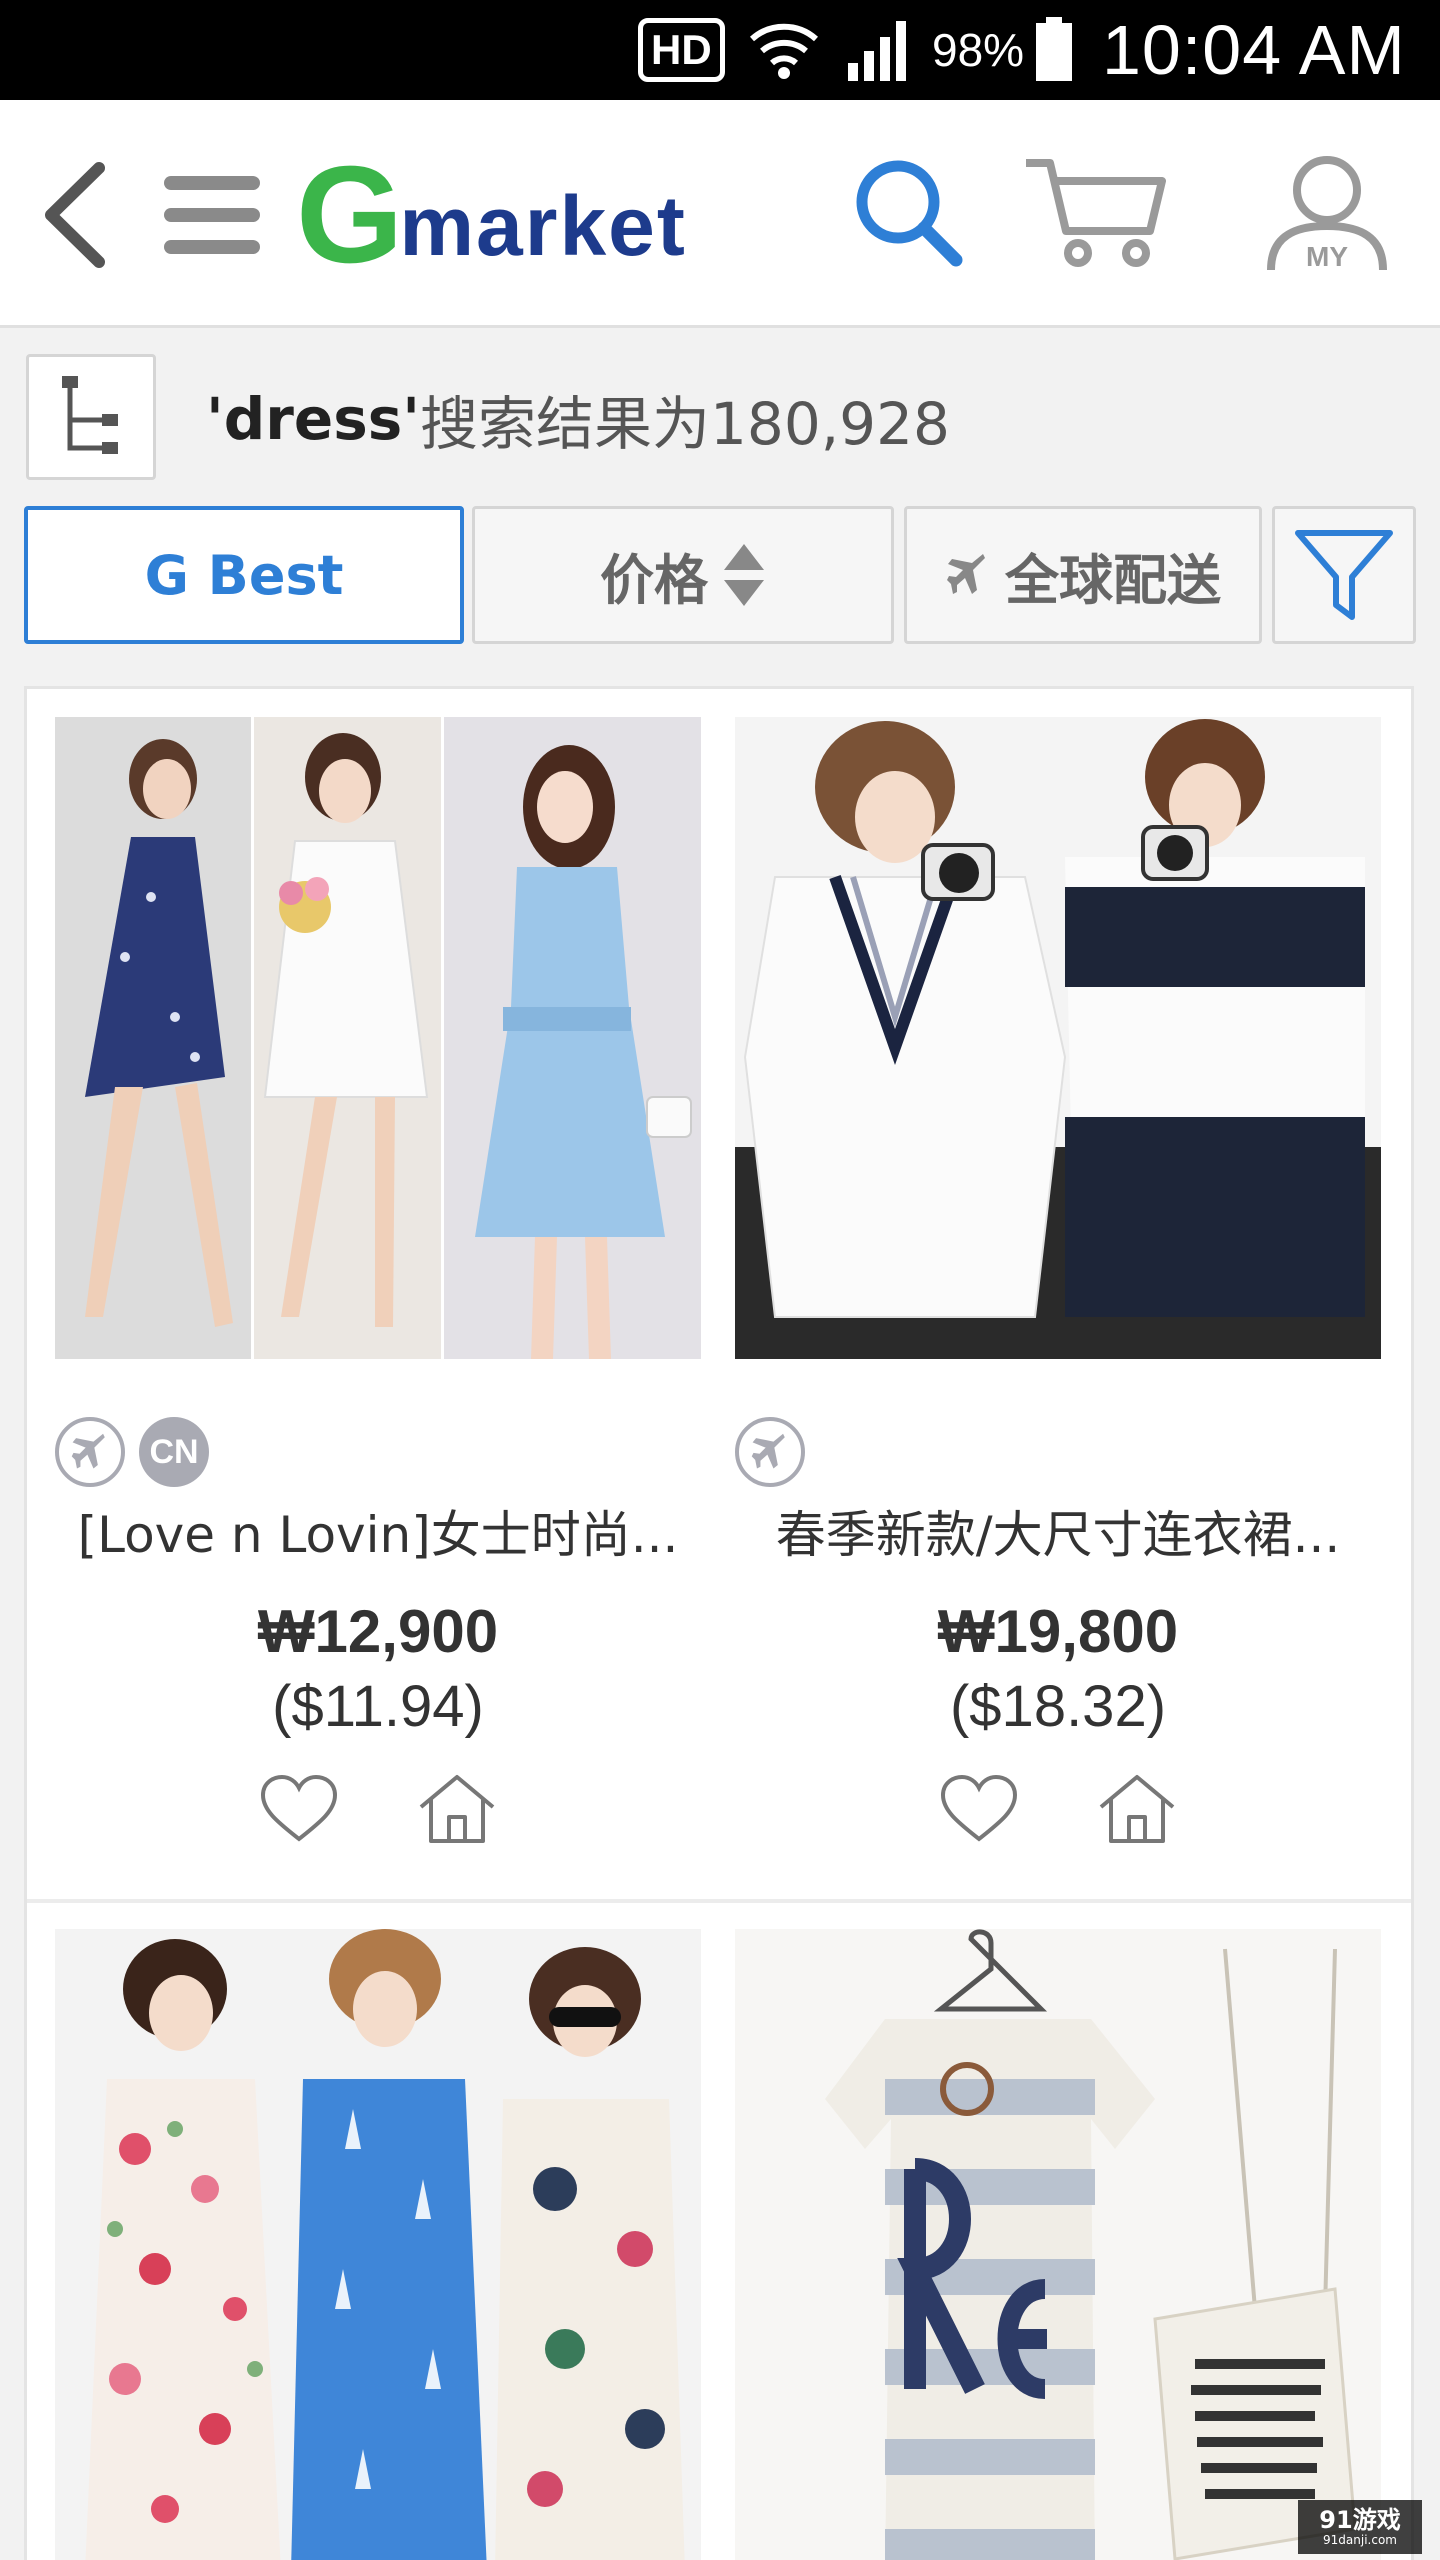 Image resolution: width=1440 pixels, height=2560 pixels. I want to click on status-bar: HD 98% 10:04 AM, so click(720, 50).